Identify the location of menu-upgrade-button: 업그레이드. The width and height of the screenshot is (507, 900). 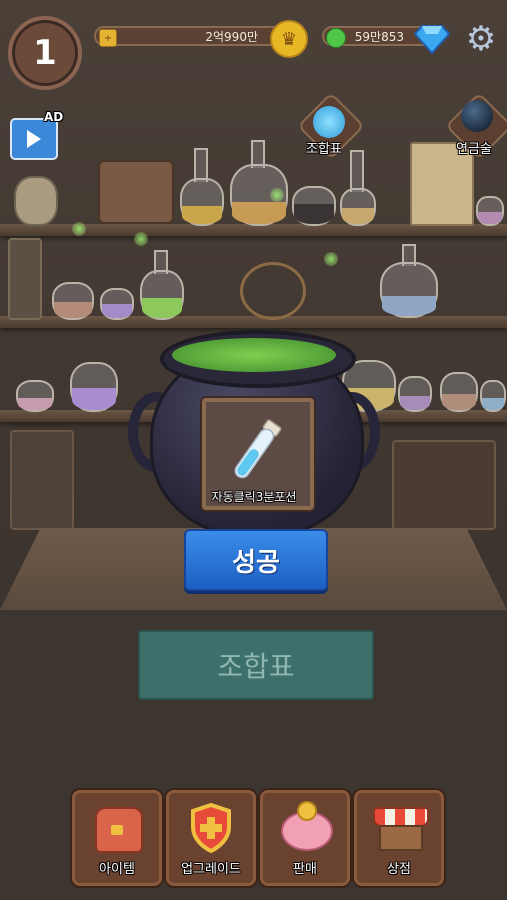
(211, 838).